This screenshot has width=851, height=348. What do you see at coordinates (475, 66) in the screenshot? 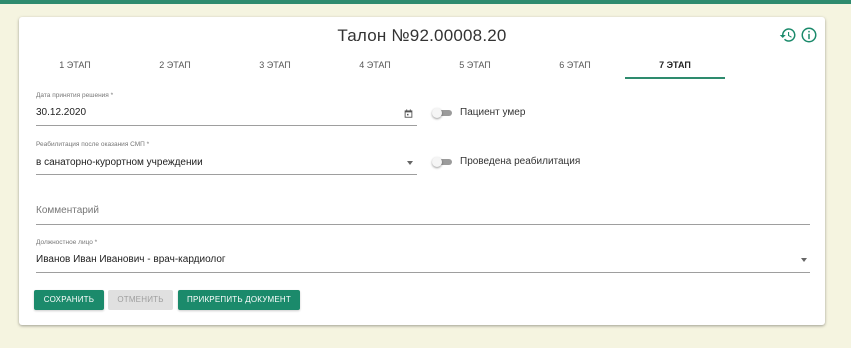
I see `tab-stage-5: 5 ЭТАП` at bounding box center [475, 66].